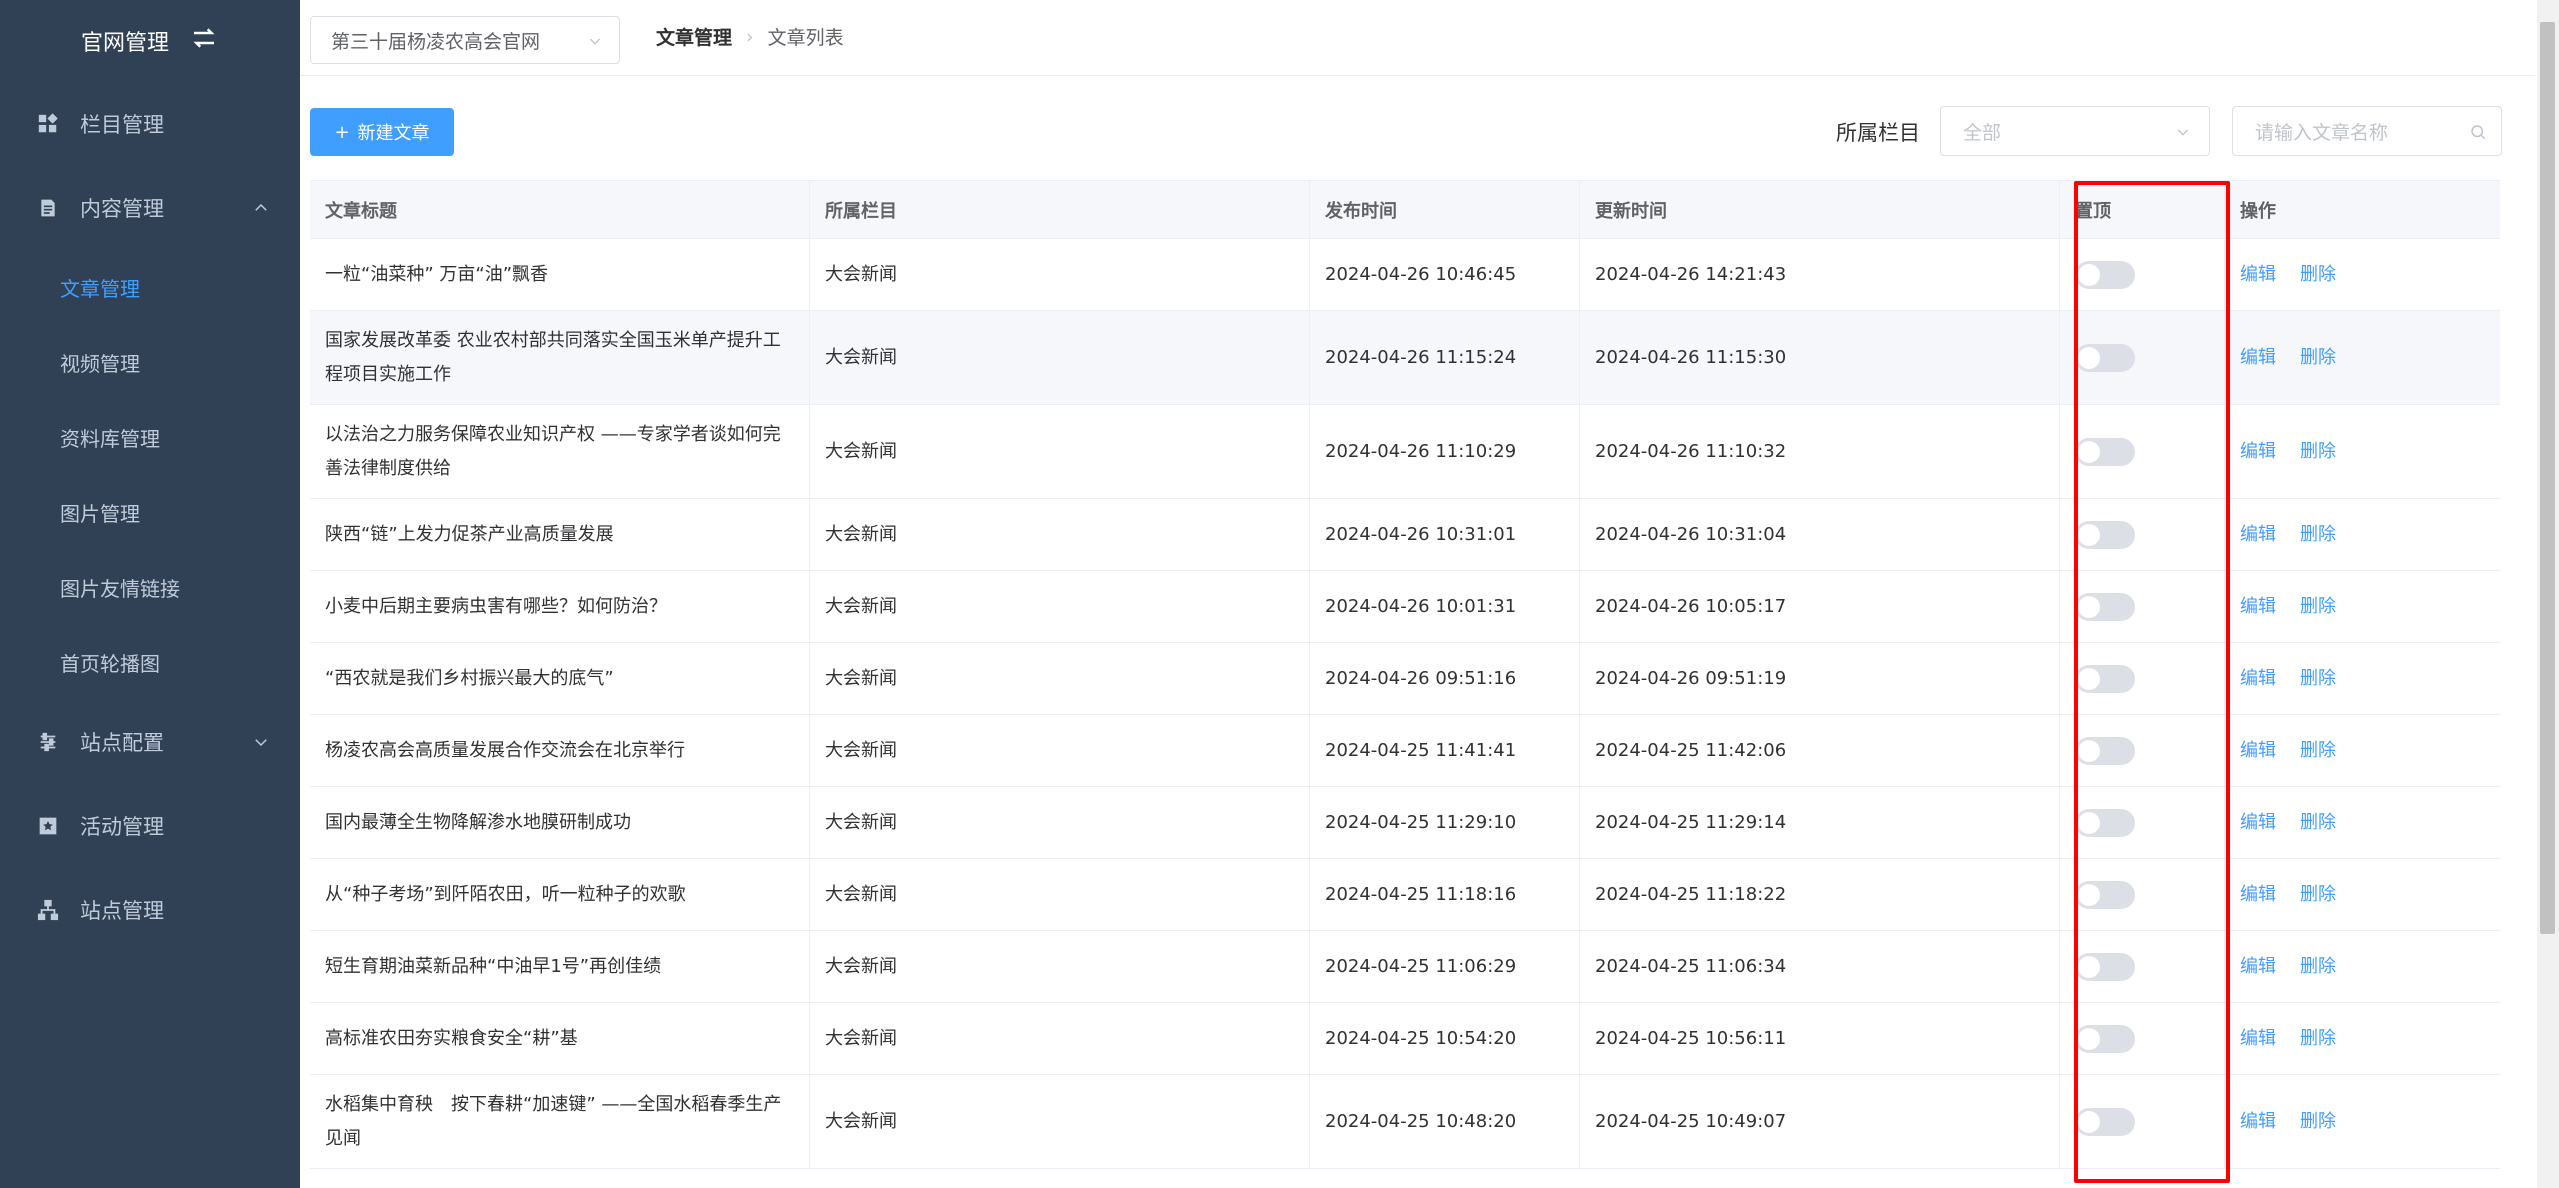 The width and height of the screenshot is (2559, 1188). Describe the element at coordinates (124, 43) in the screenshot. I see `brand-title: 官网管理` at that location.